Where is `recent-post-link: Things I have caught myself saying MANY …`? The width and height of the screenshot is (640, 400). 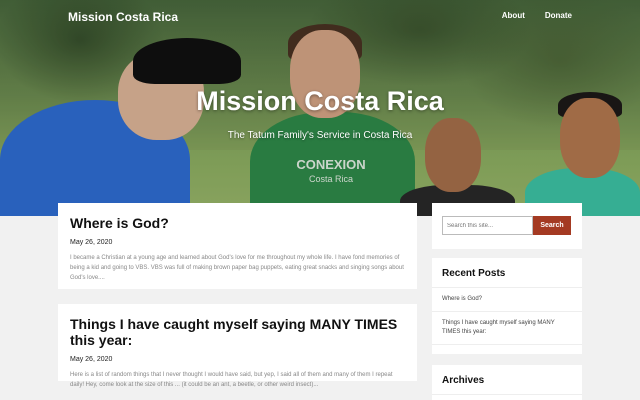
recent-post-link: Things I have caught myself saying MANY … is located at coordinates (507, 328).